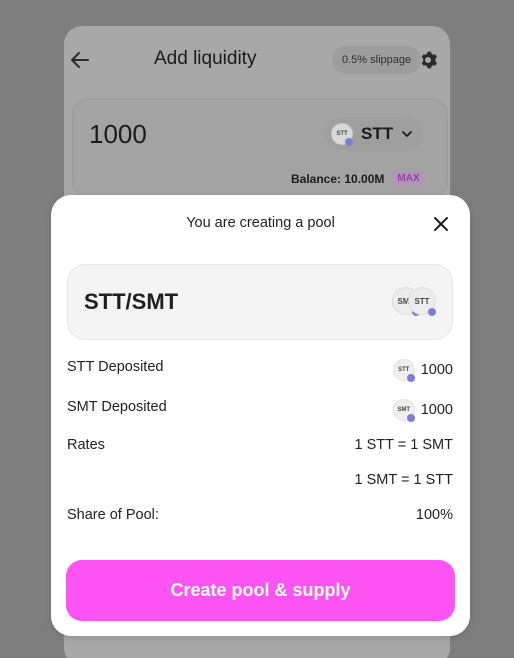 The image size is (514, 658). Describe the element at coordinates (260, 446) in the screenshot. I see `rates-row: Rates 1 STT = 1 SMT` at that location.